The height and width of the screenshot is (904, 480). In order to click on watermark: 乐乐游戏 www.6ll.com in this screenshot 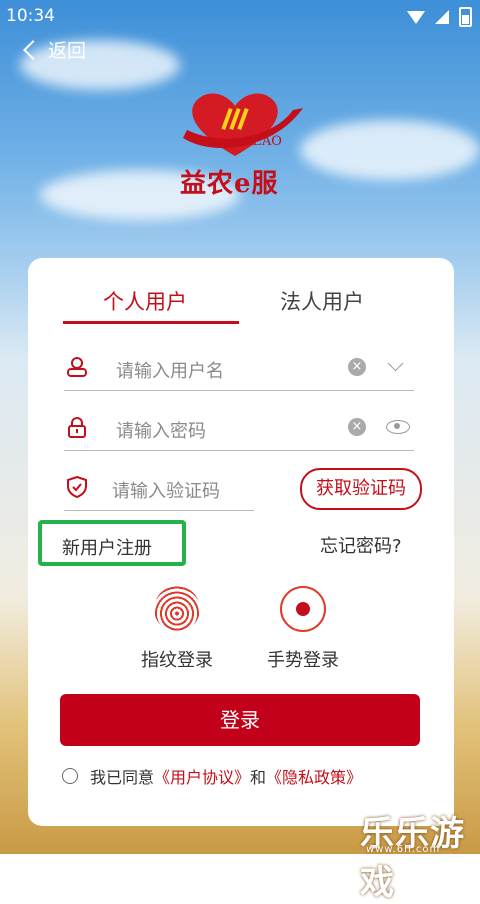, I will do `click(420, 855)`.